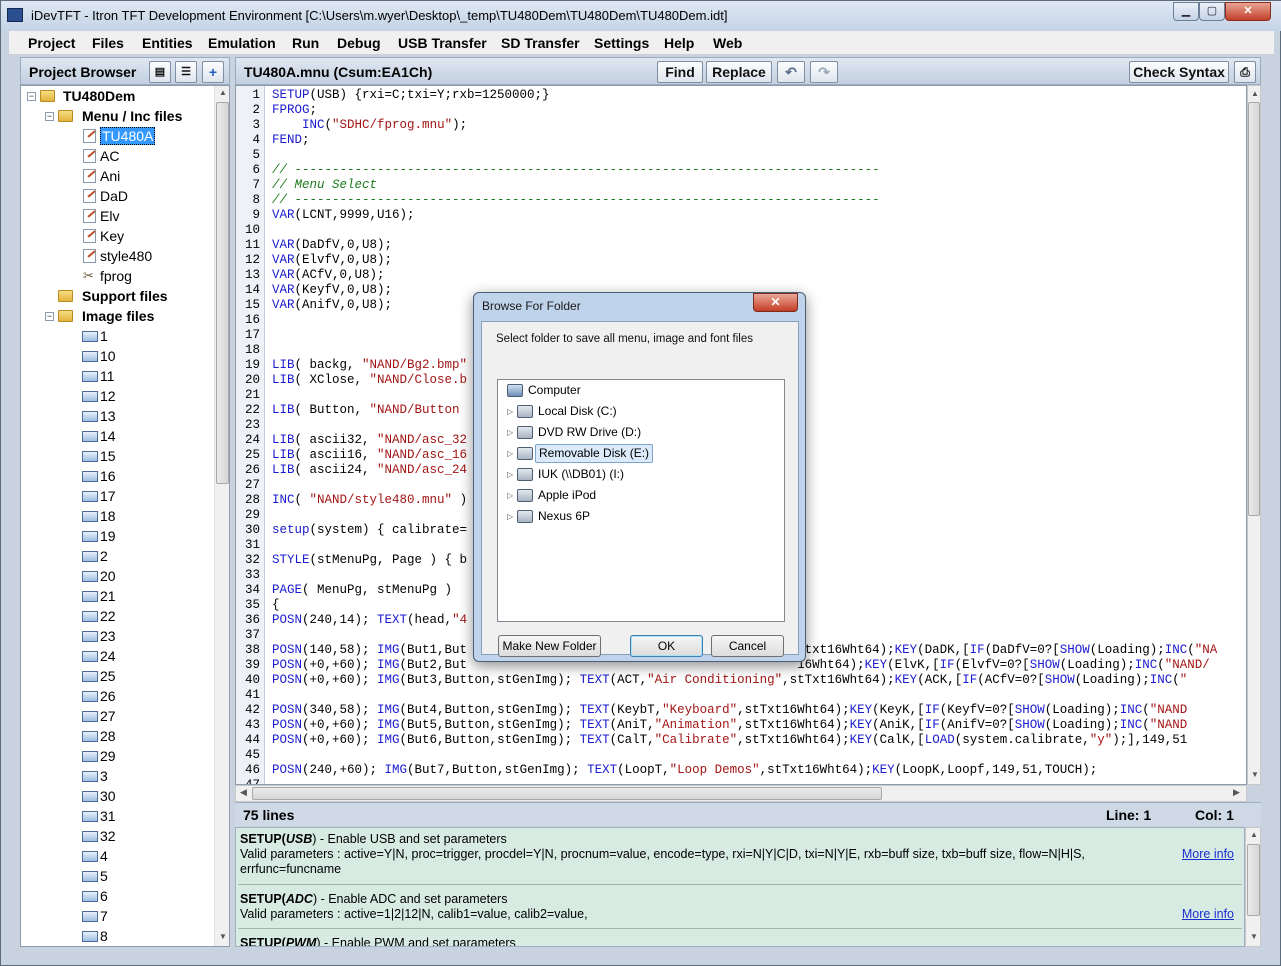 The image size is (1281, 966). What do you see at coordinates (369, 500) in the screenshot?
I see `code-line: INC( "NAND/style480.mnu" )` at bounding box center [369, 500].